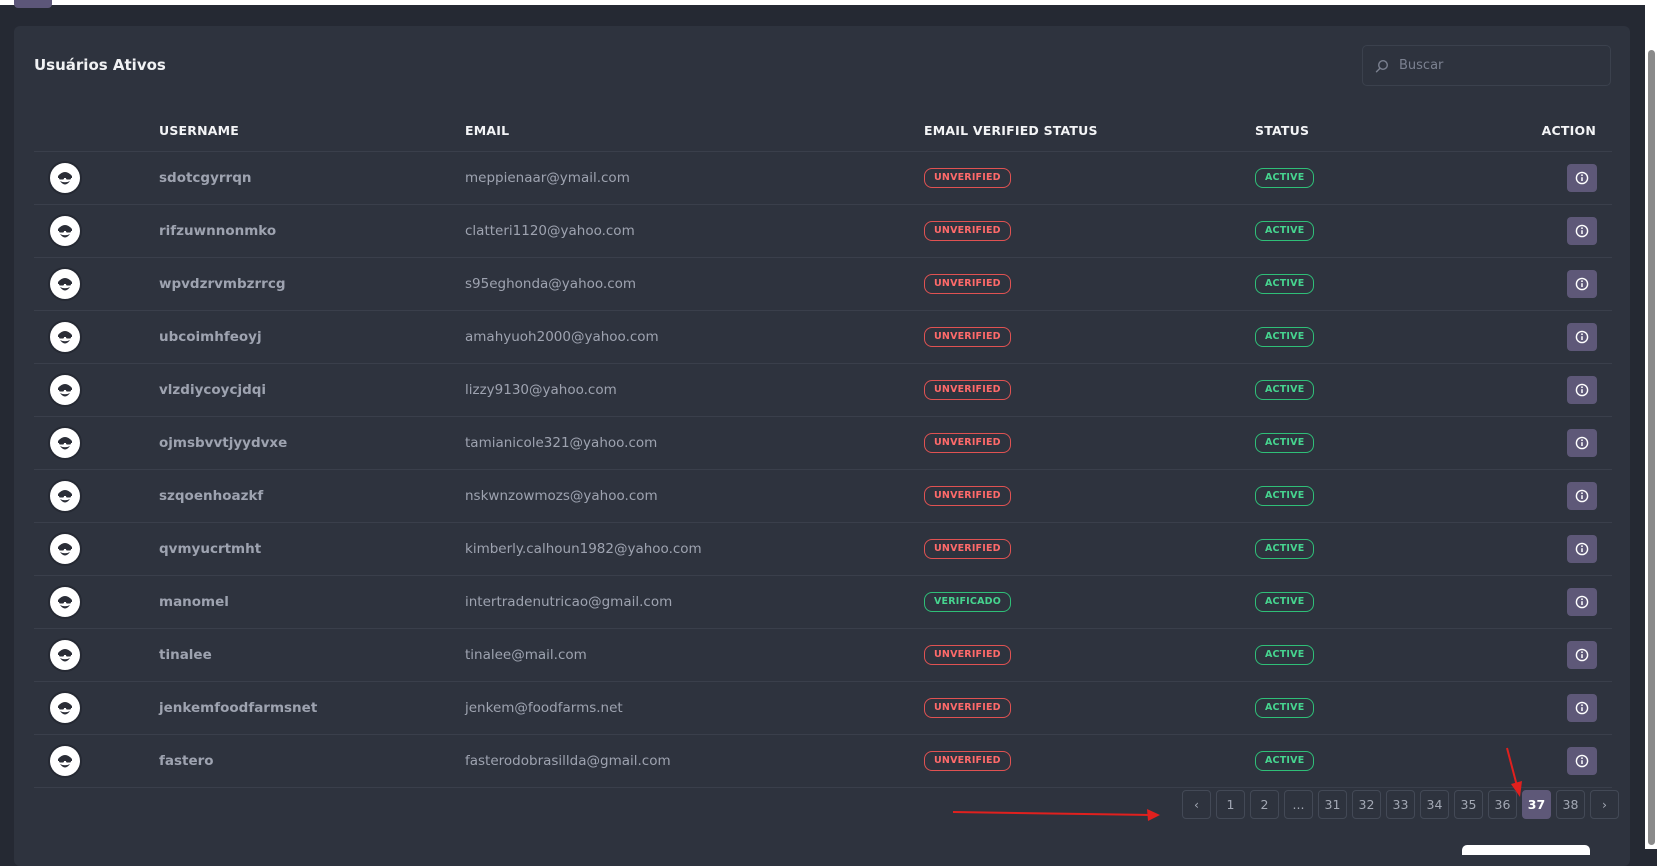 Image resolution: width=1657 pixels, height=866 pixels. Describe the element at coordinates (312, 549) in the screenshot. I see `username-cell: qvmyucrtmht` at that location.